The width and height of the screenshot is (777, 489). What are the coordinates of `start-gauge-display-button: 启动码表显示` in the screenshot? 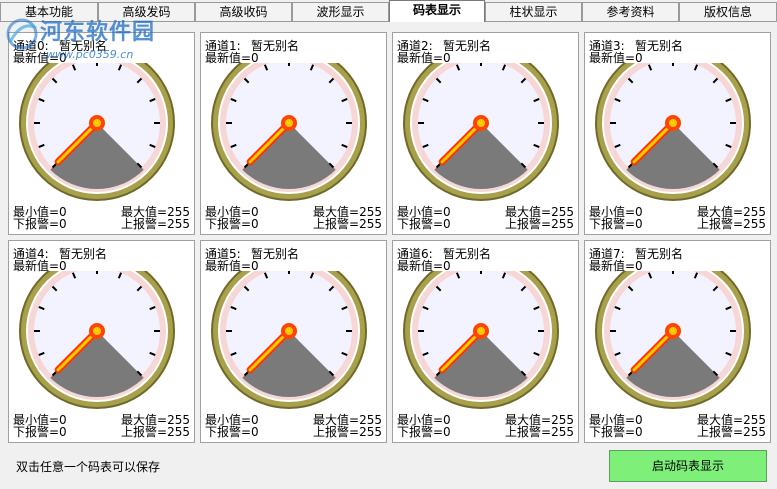 It's located at (688, 466).